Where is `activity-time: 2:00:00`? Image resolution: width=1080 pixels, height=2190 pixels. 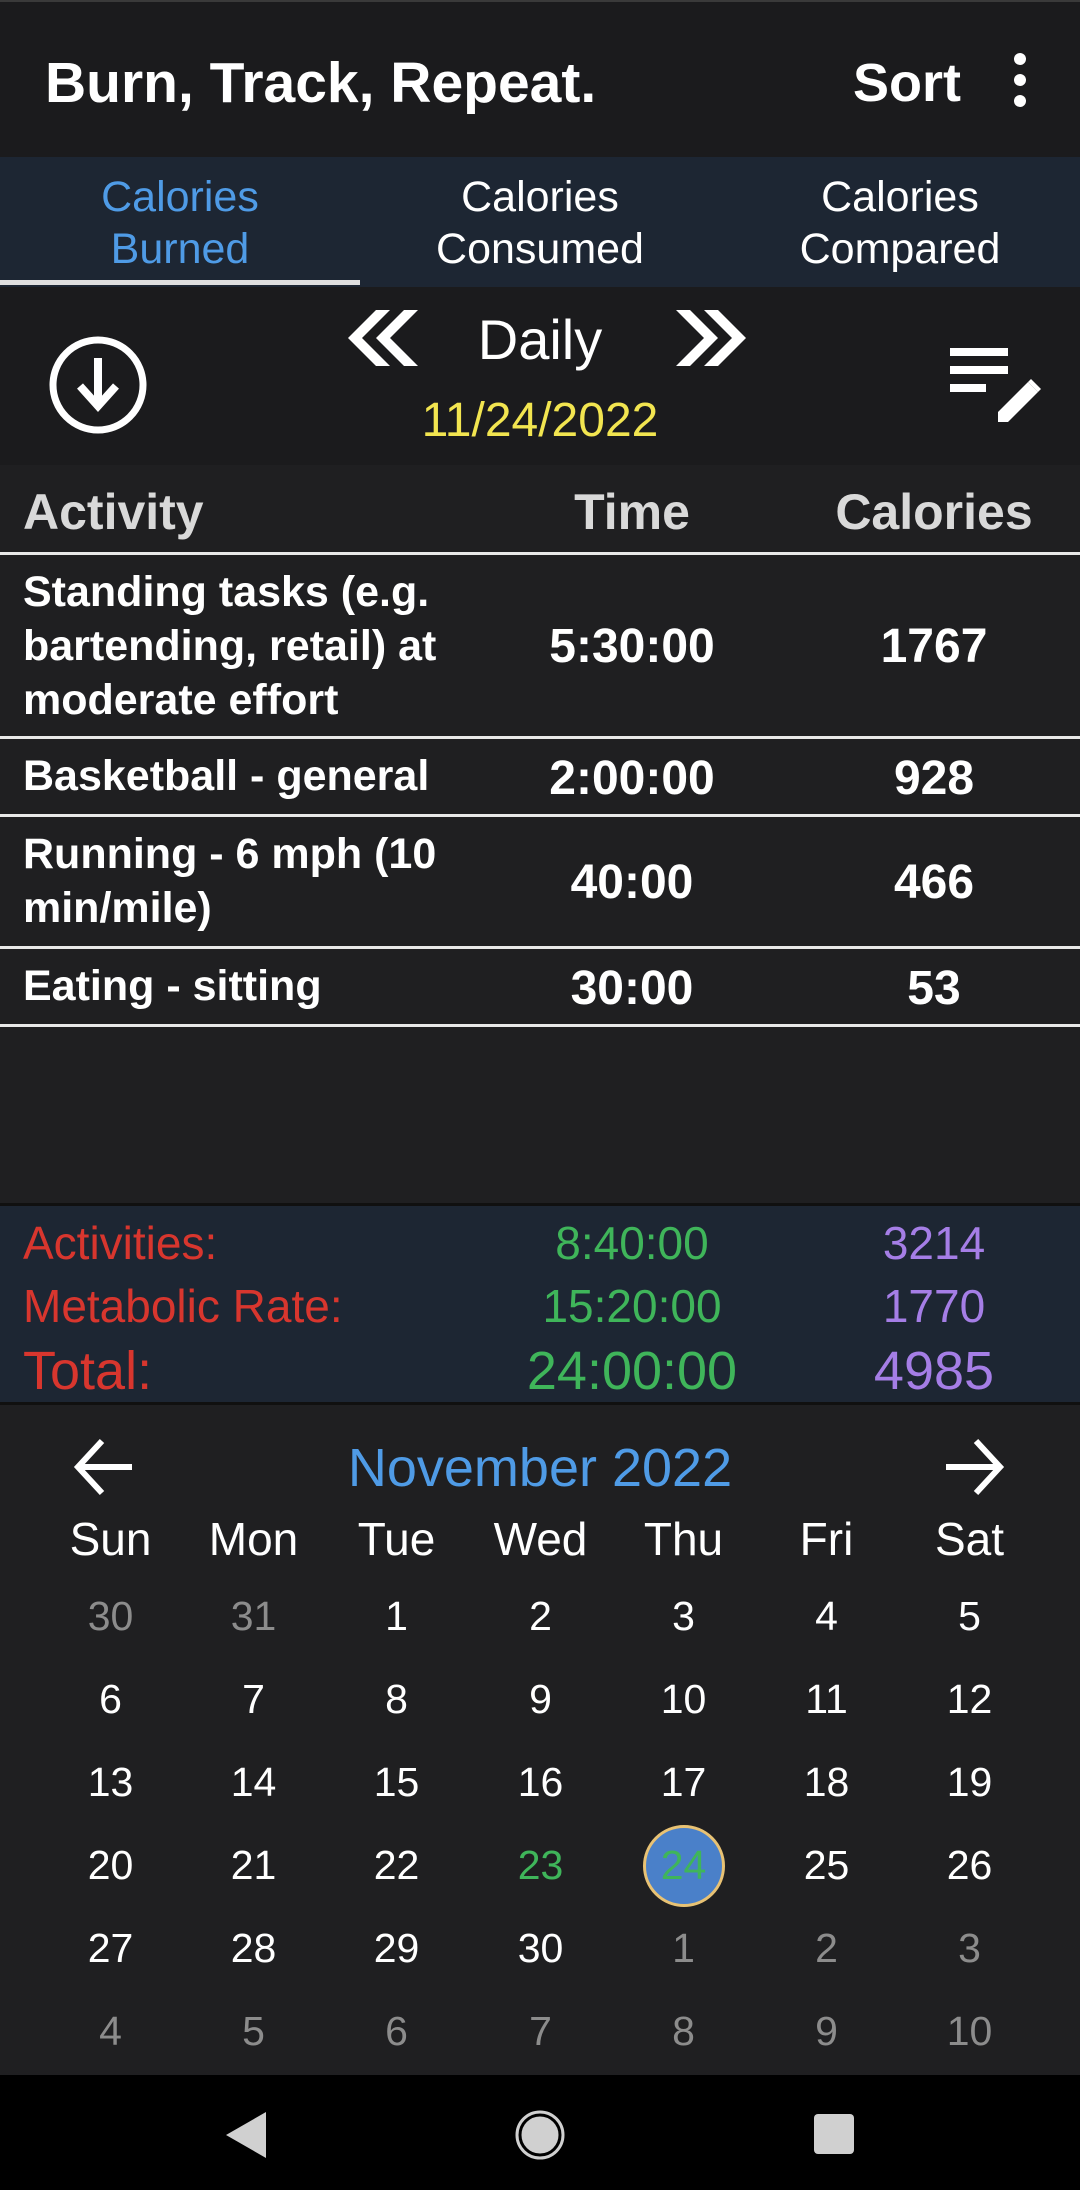 activity-time: 2:00:00 is located at coordinates (632, 778).